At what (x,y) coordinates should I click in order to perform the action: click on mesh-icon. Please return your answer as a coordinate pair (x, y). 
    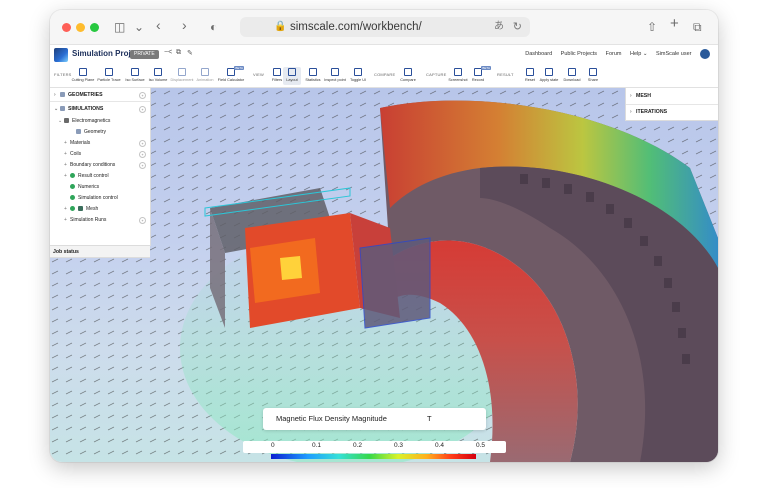
    Looking at the image, I should click on (80, 209).